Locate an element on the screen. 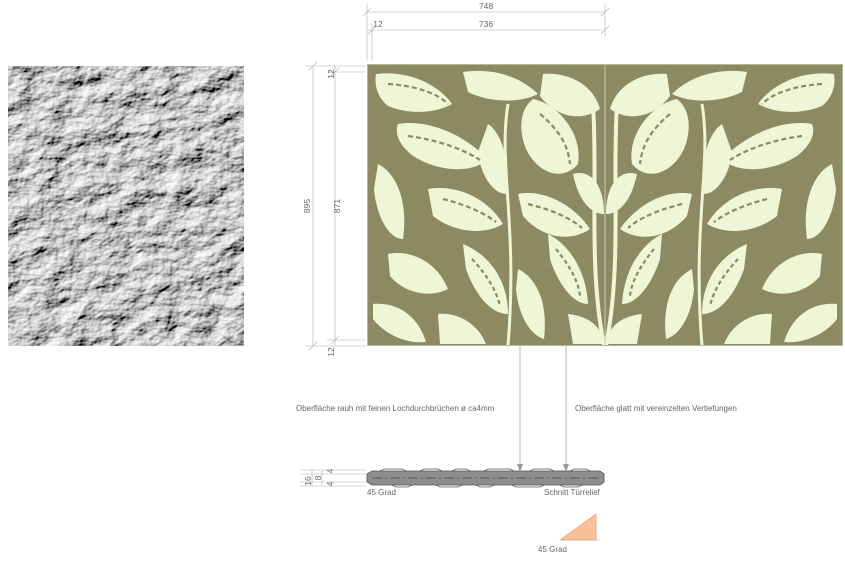 This screenshot has height=571, width=845. dimension-edge-offset: 12 is located at coordinates (378, 24).